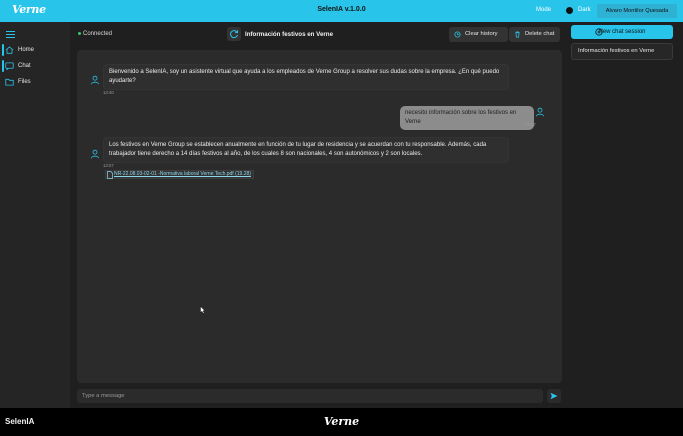 This screenshot has height=436, width=683. I want to click on send-button, so click(554, 396).